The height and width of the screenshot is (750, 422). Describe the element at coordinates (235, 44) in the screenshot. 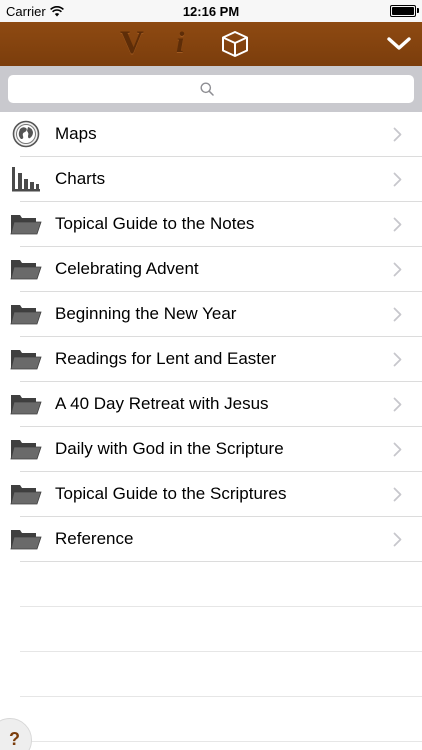

I see `cube-icon` at that location.